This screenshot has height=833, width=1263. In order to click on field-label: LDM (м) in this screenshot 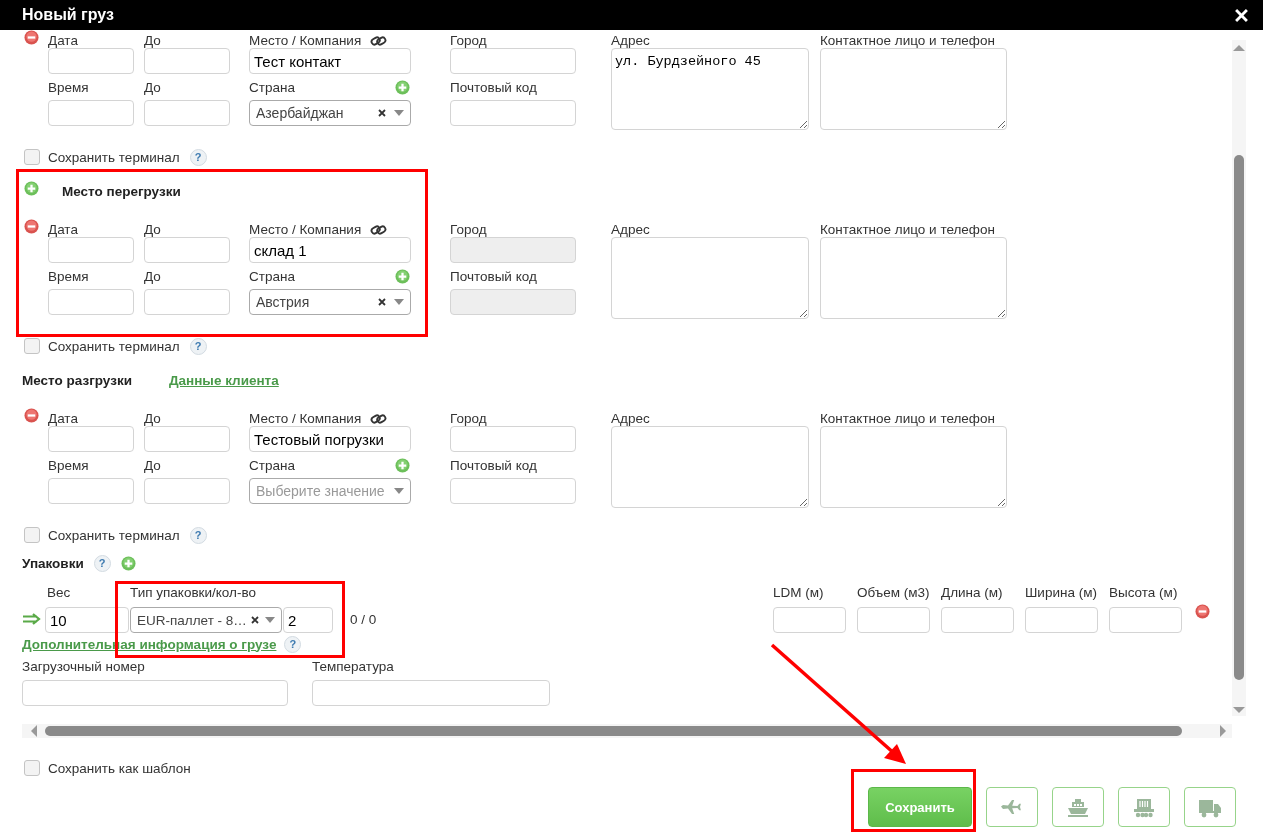, I will do `click(799, 592)`.